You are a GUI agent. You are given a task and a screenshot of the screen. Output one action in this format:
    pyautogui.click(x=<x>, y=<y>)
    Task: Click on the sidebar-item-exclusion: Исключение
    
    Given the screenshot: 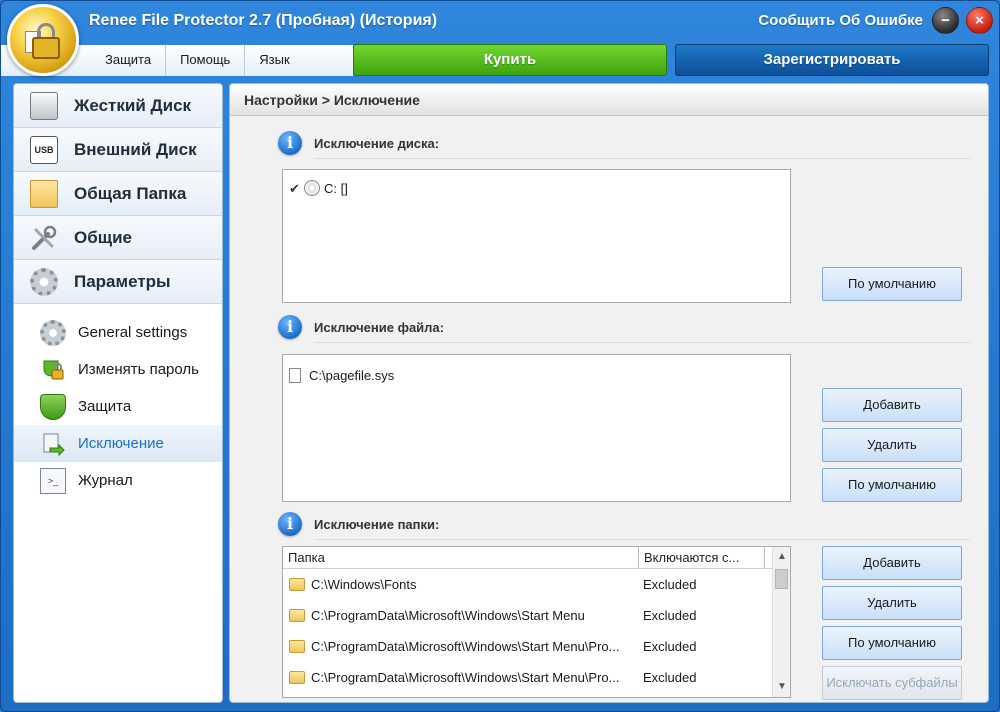 What is the action you would take?
    pyautogui.click(x=118, y=443)
    